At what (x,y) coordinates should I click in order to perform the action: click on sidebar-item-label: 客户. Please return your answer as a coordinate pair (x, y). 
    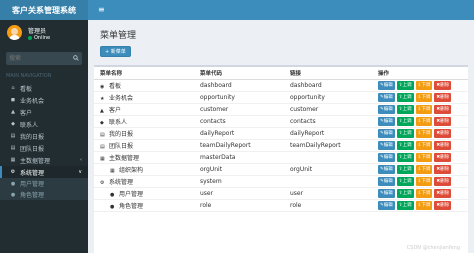
    Looking at the image, I should click on (26, 113).